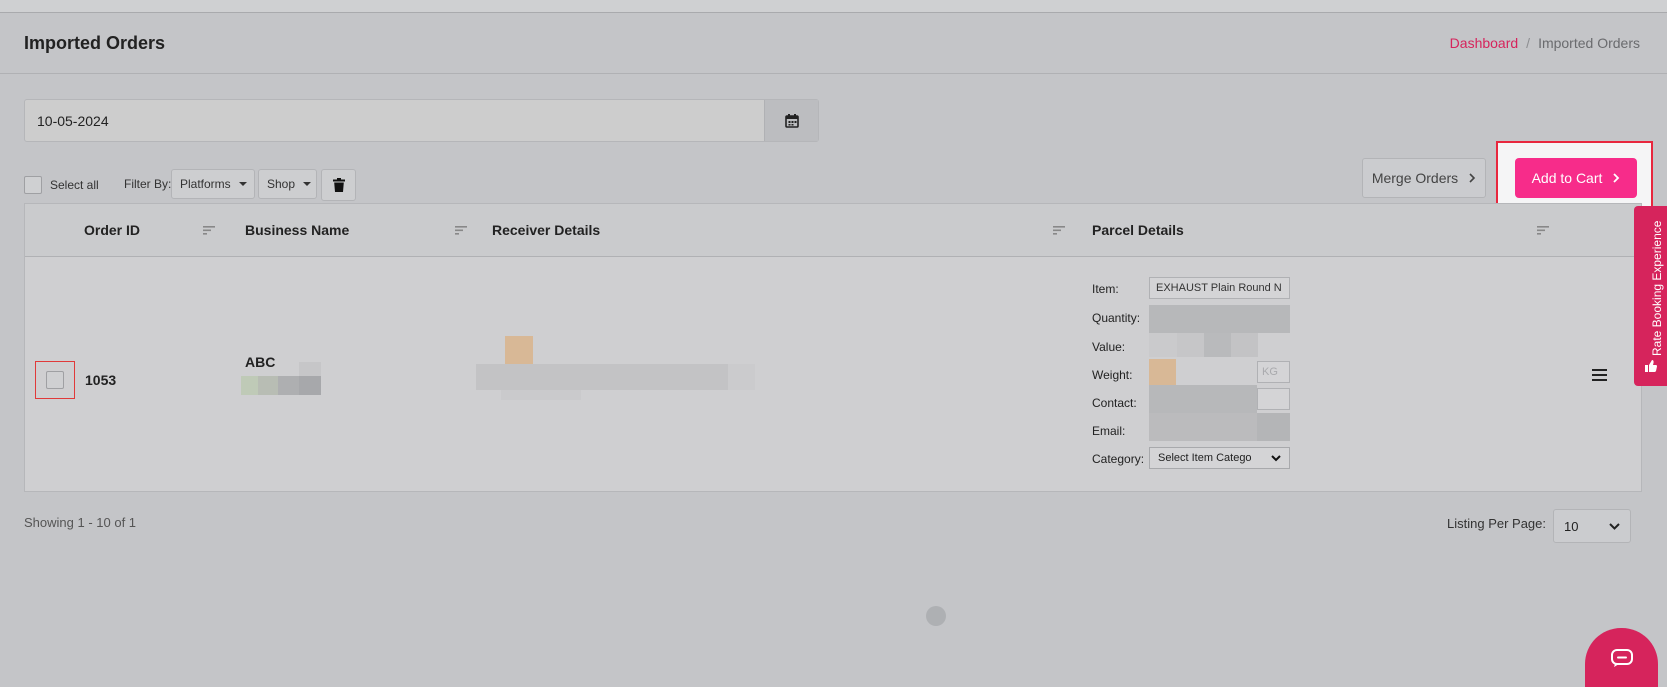 This screenshot has width=1667, height=687. What do you see at coordinates (1162, 372) in the screenshot?
I see `weight-input` at bounding box center [1162, 372].